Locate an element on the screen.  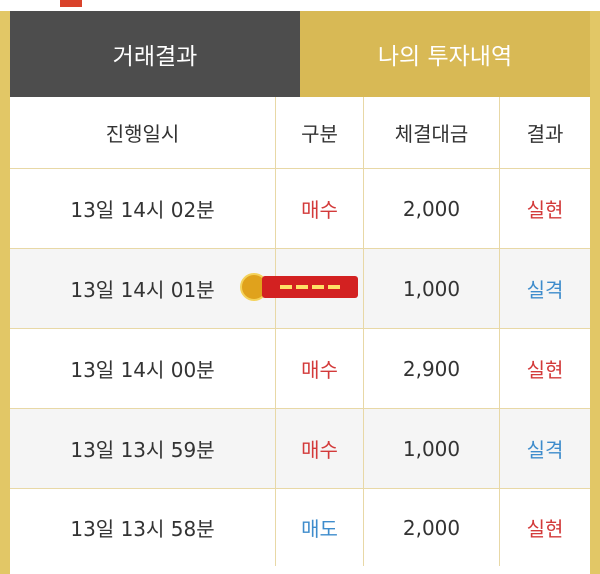
logo-banner-icon is located at coordinates (310, 287).